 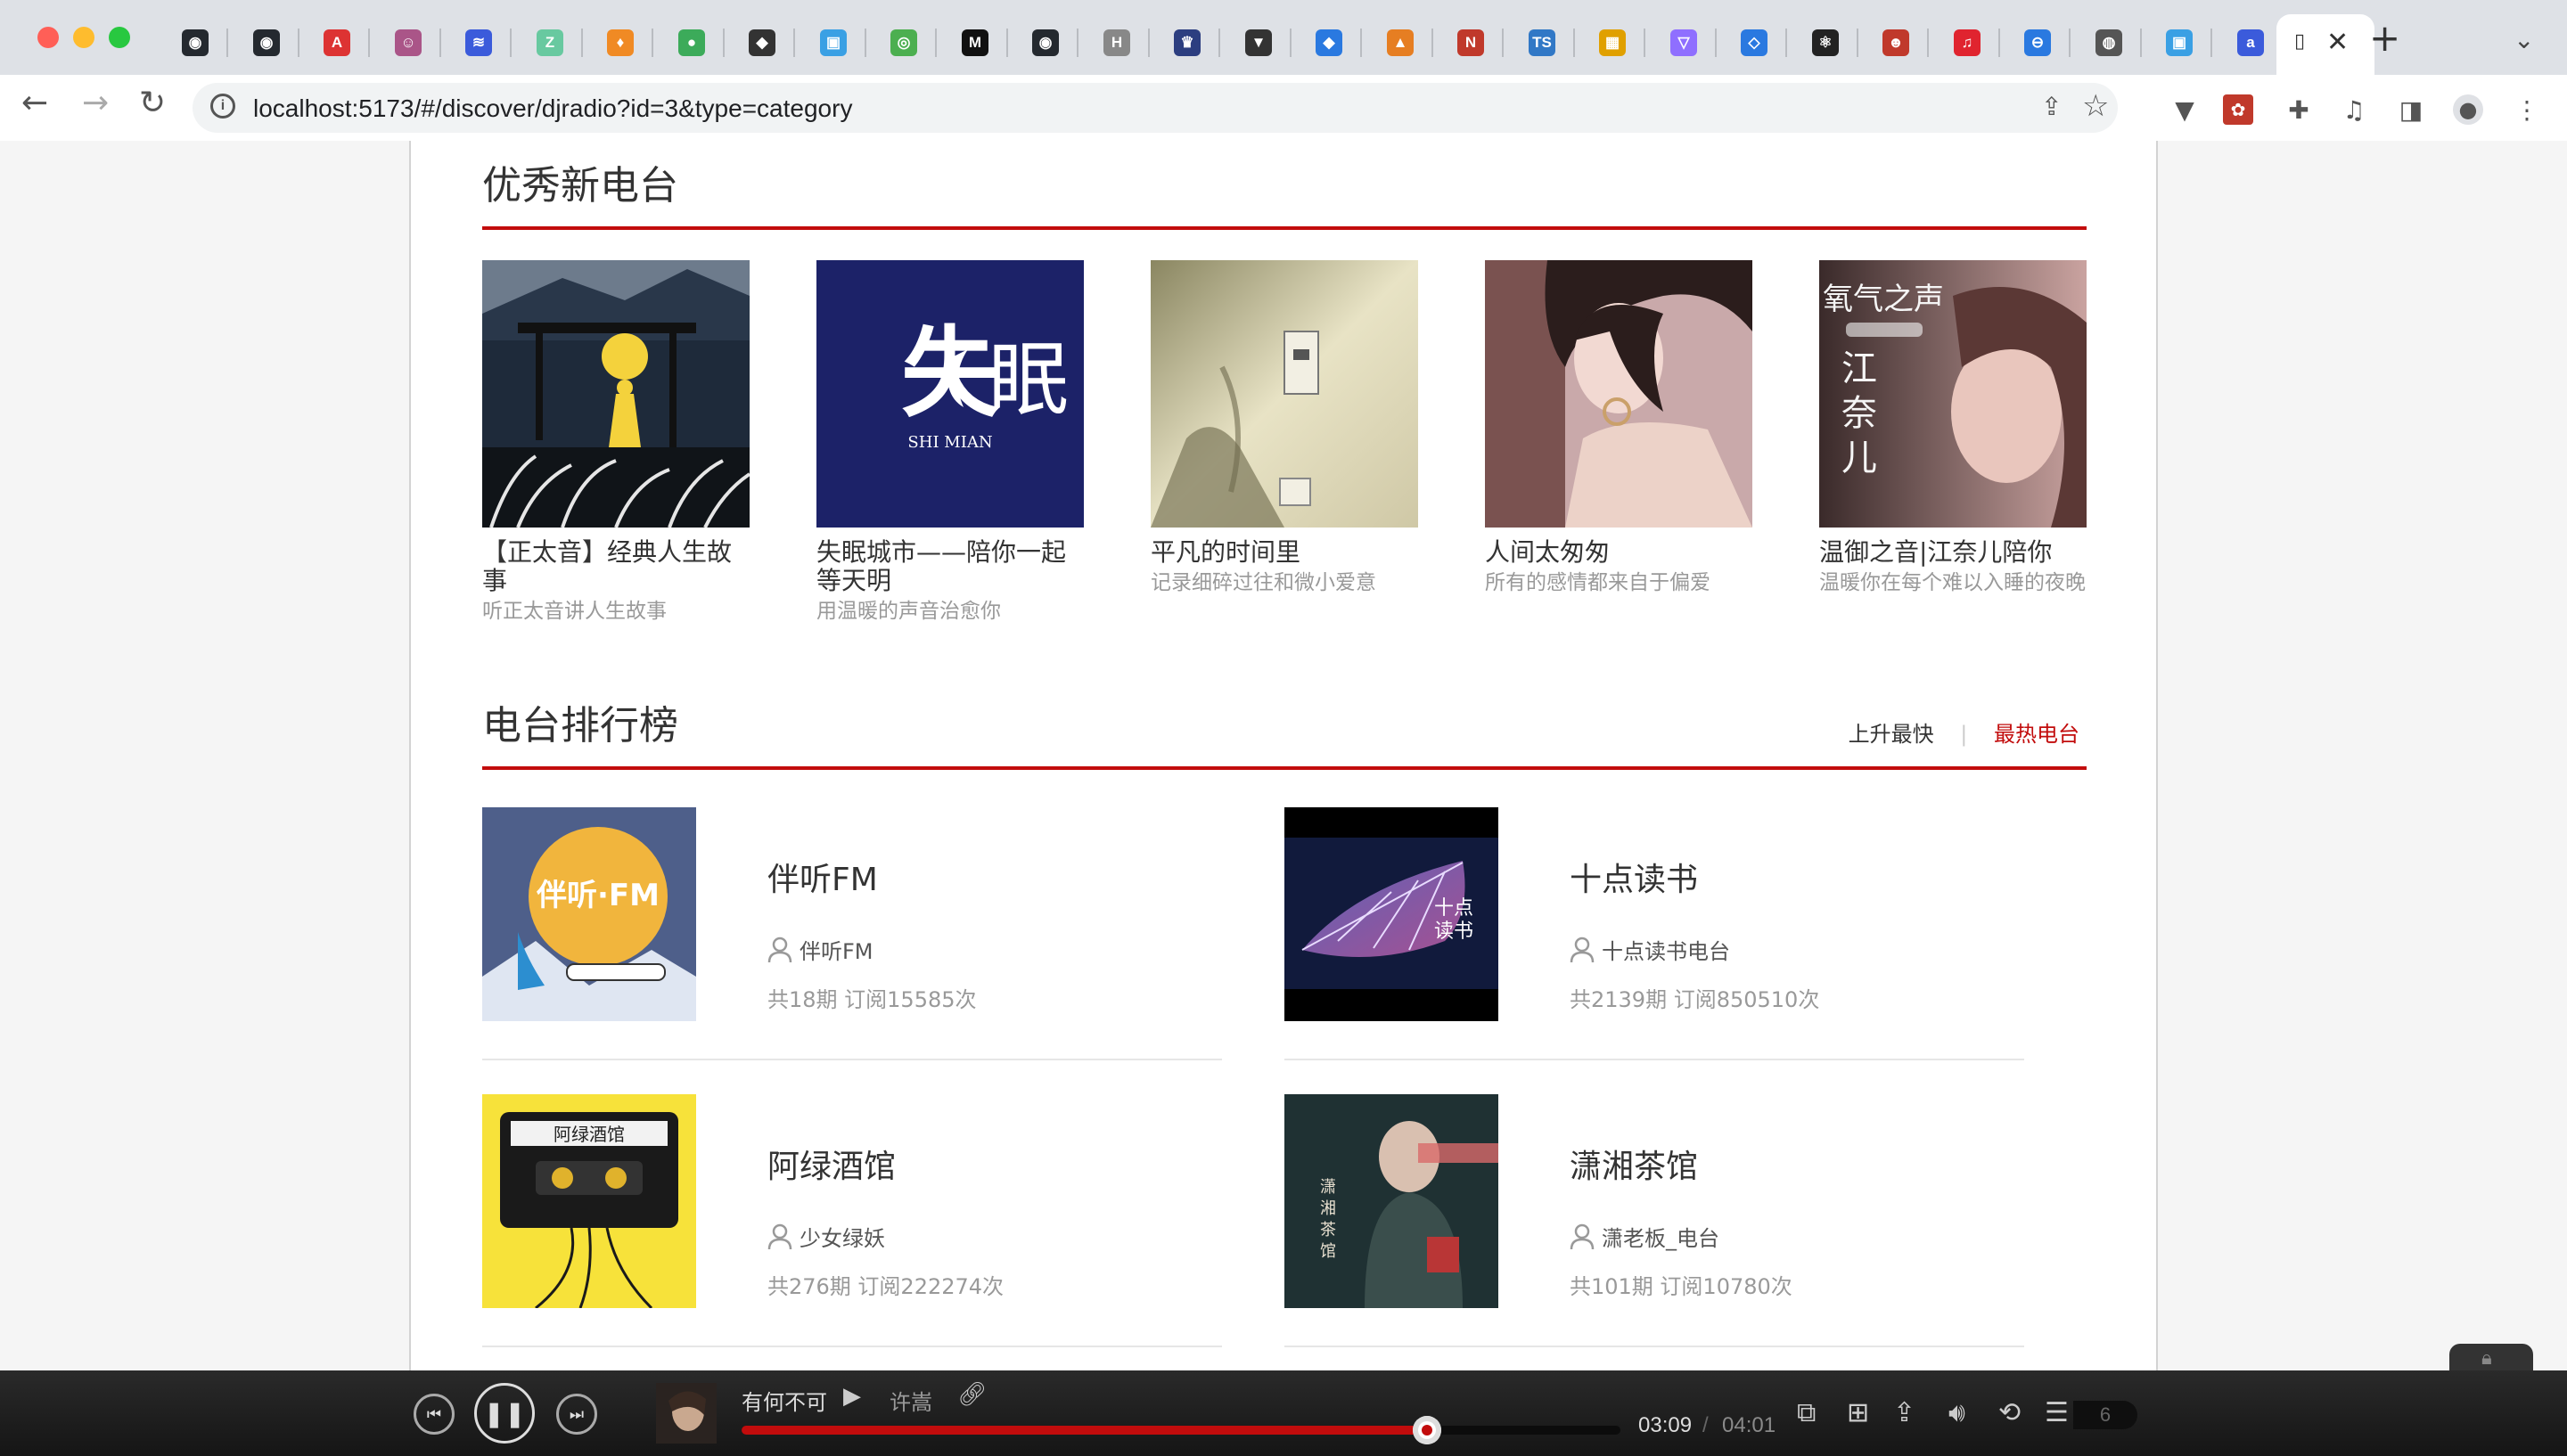 What do you see at coordinates (2325, 45) in the screenshot?
I see `active-tab: ▯ ✕` at bounding box center [2325, 45].